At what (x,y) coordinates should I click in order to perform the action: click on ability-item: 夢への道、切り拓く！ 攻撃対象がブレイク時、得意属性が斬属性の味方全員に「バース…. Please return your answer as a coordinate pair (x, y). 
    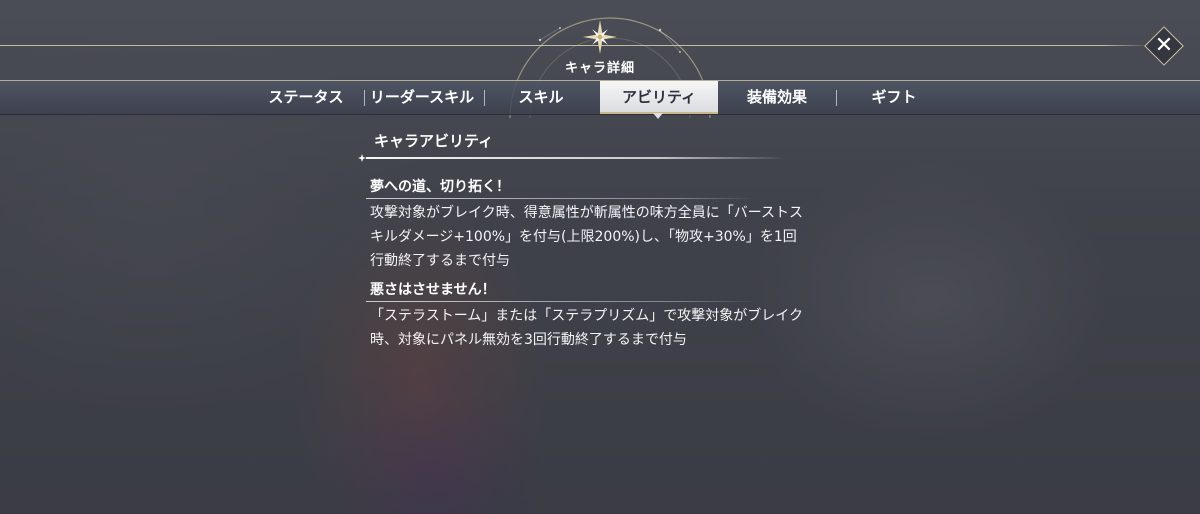
    Looking at the image, I should click on (608, 224).